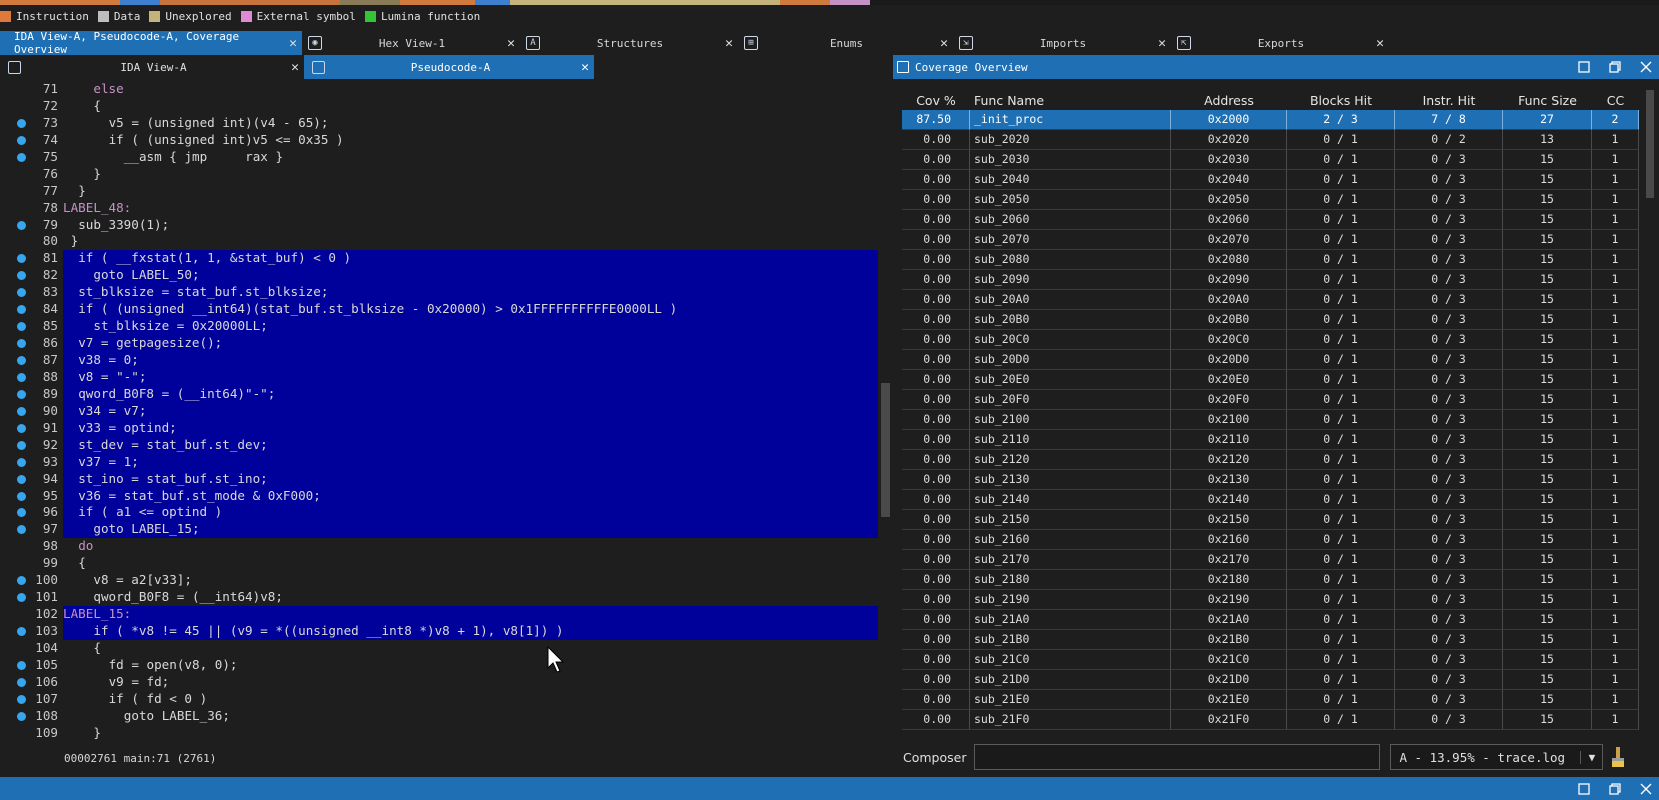 The image size is (1659, 800). I want to click on code-line: 105 fd = open(v8, 0);, so click(439, 665).